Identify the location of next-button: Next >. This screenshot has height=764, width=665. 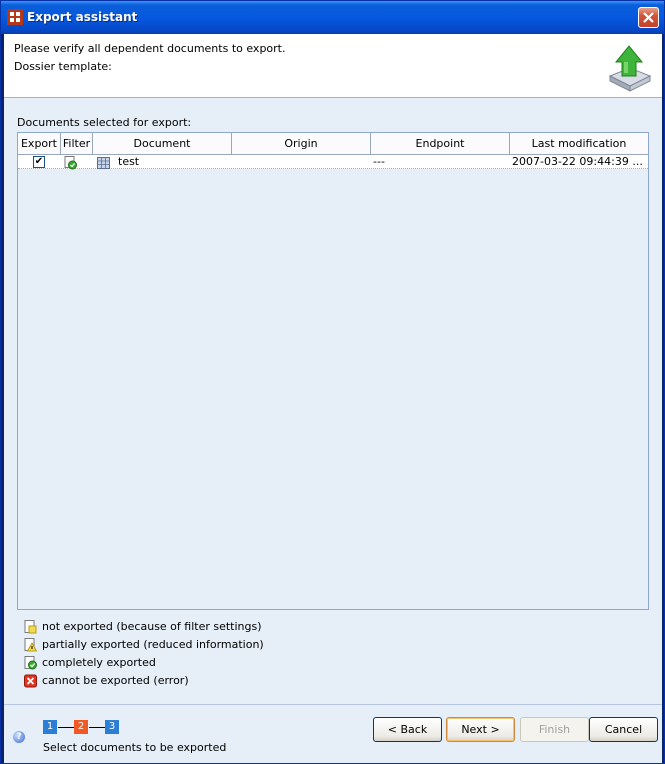
(480, 729).